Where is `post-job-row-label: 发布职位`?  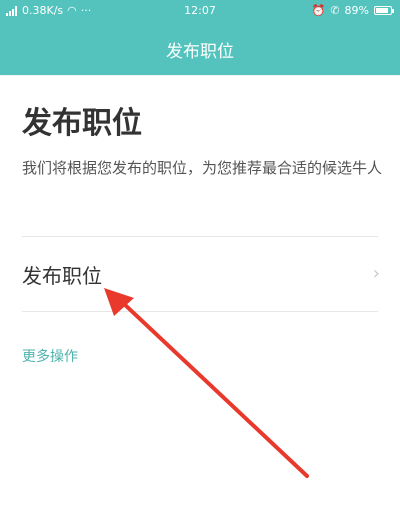
post-job-row-label: 发布职位 is located at coordinates (62, 276).